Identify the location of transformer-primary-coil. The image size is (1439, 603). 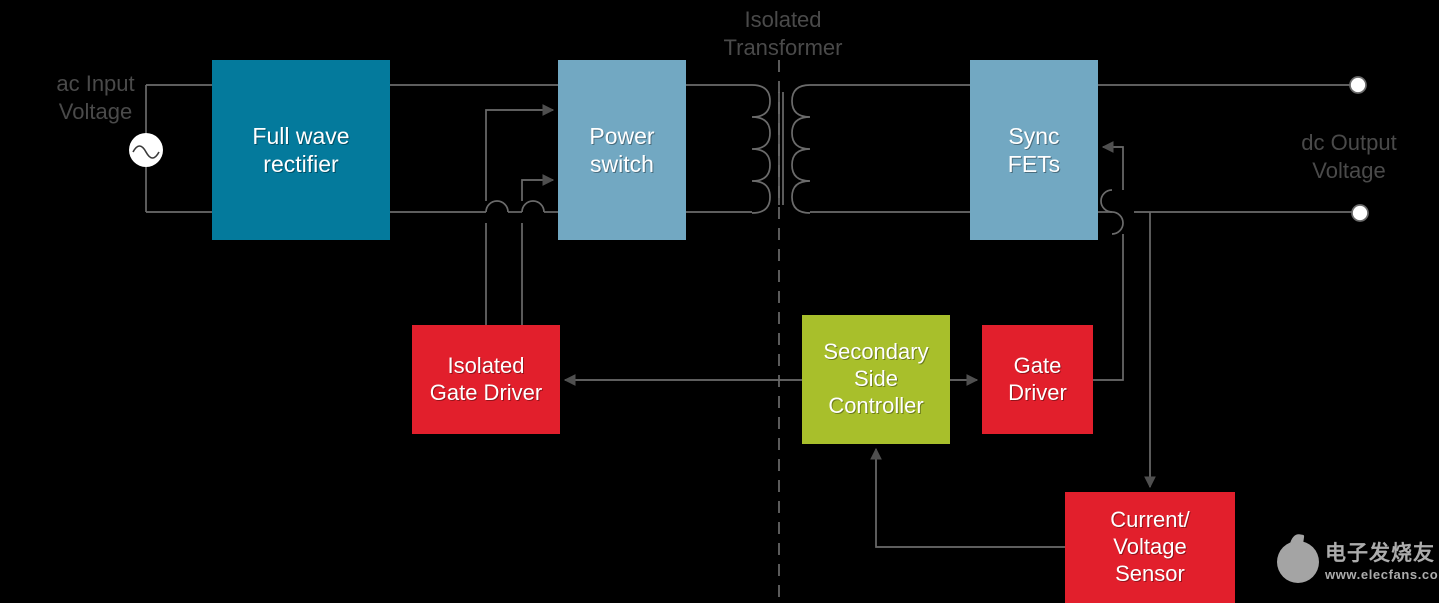
(761, 149).